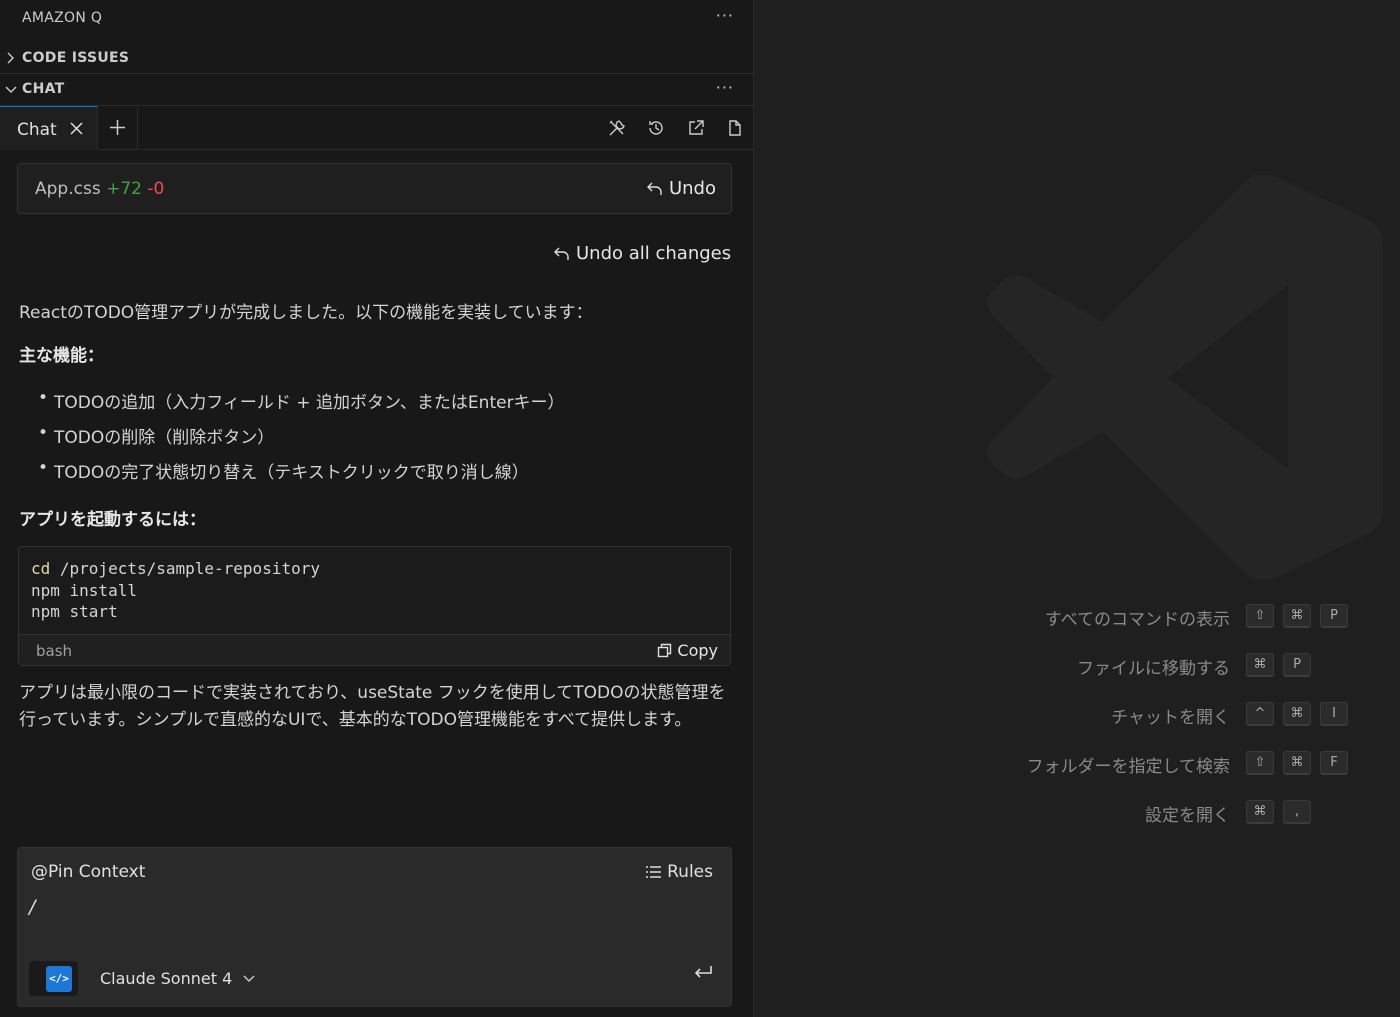 This screenshot has width=1400, height=1017. I want to click on rules-label: Rules, so click(690, 872).